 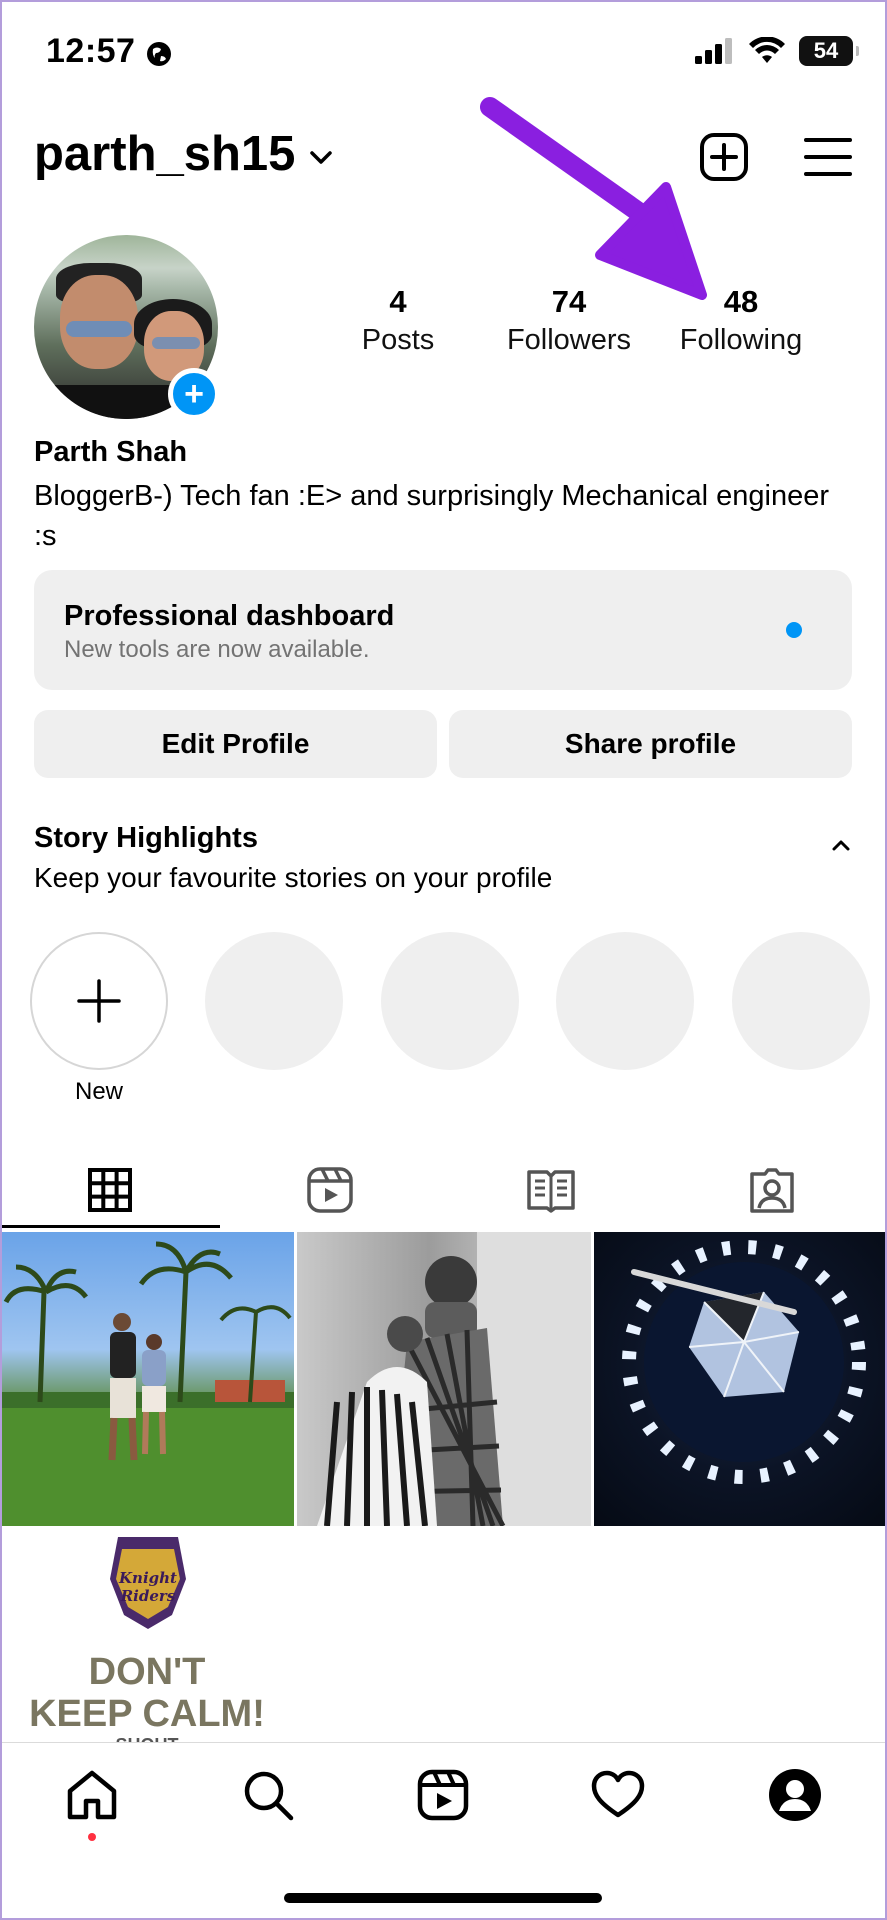 I want to click on new-highlight-label: New, so click(x=98, y=1091).